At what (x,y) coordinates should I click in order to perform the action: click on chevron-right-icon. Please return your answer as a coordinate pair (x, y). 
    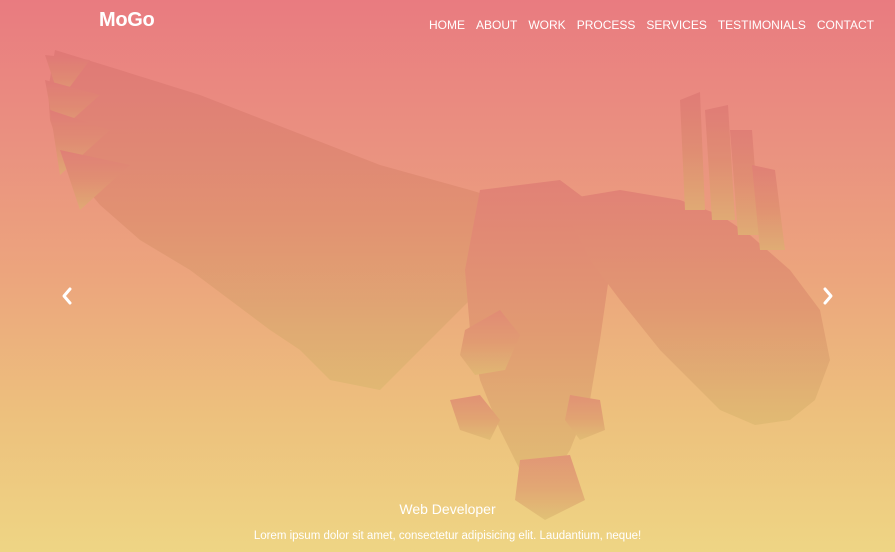
    Looking at the image, I should click on (828, 296).